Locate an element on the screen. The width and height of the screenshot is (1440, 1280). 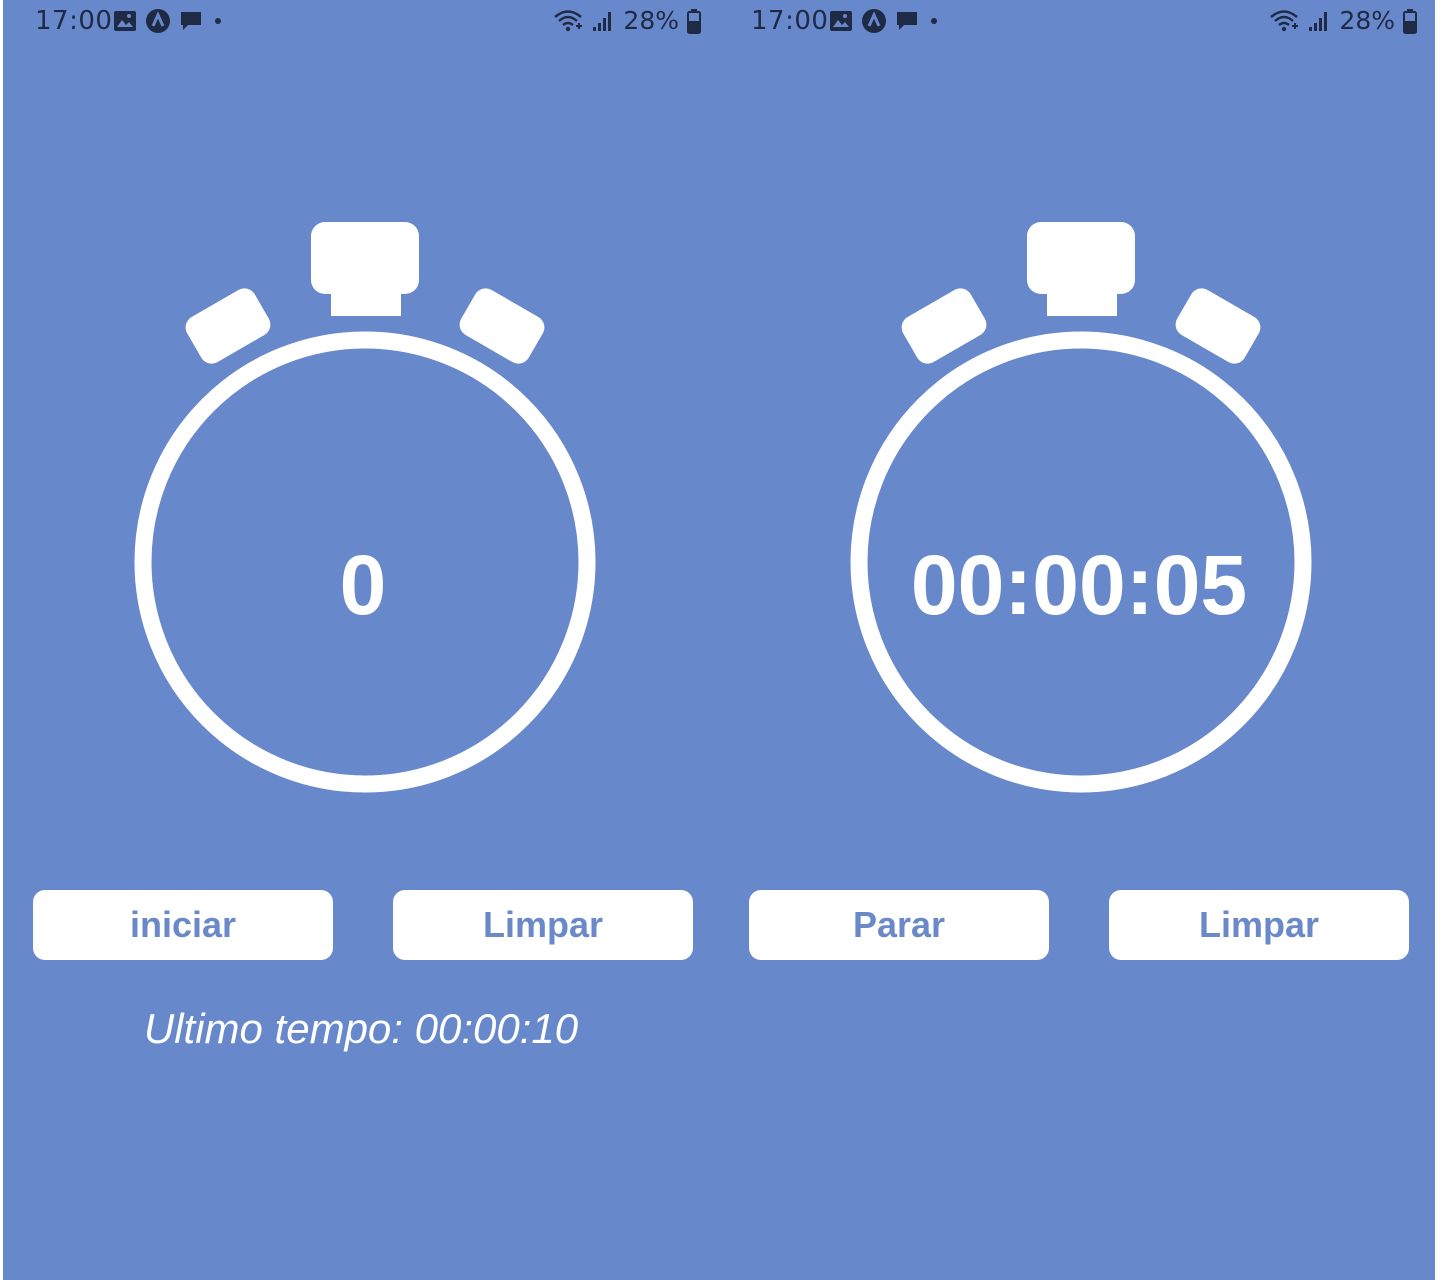
last-time-label: Ultimo tempo: 00:00:10 is located at coordinates (361, 1028).